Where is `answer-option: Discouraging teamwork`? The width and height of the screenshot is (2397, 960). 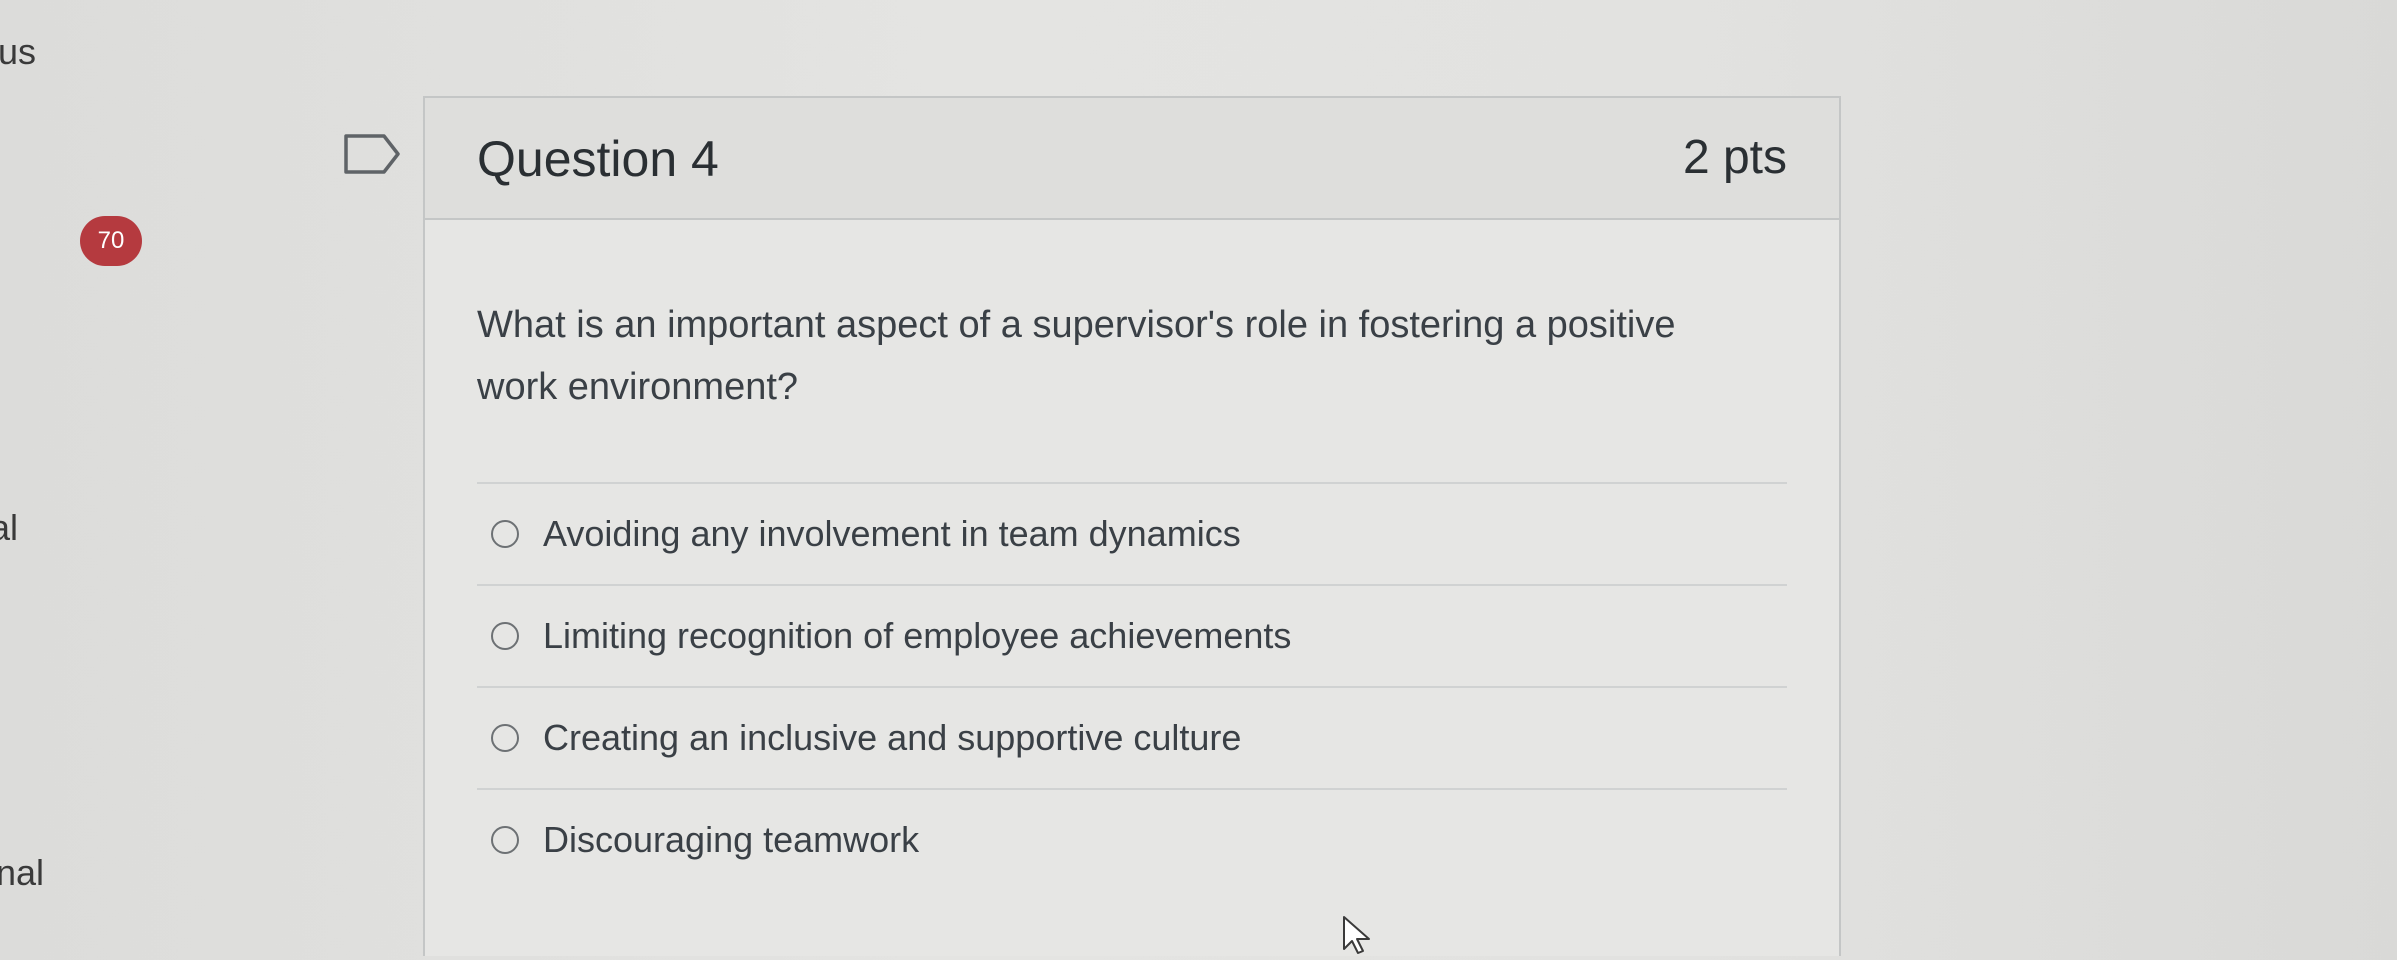 answer-option: Discouraging teamwork is located at coordinates (1132, 839).